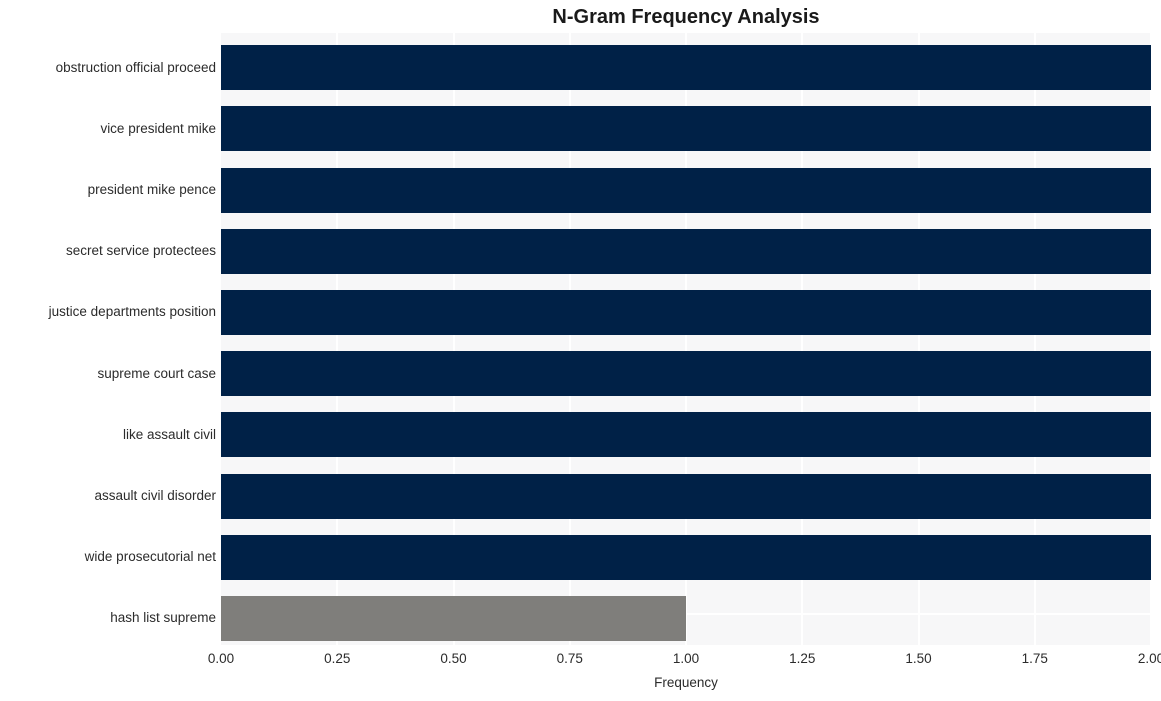 The height and width of the screenshot is (701, 1161). What do you see at coordinates (918, 658) in the screenshot?
I see `x-tick-label: 1.50` at bounding box center [918, 658].